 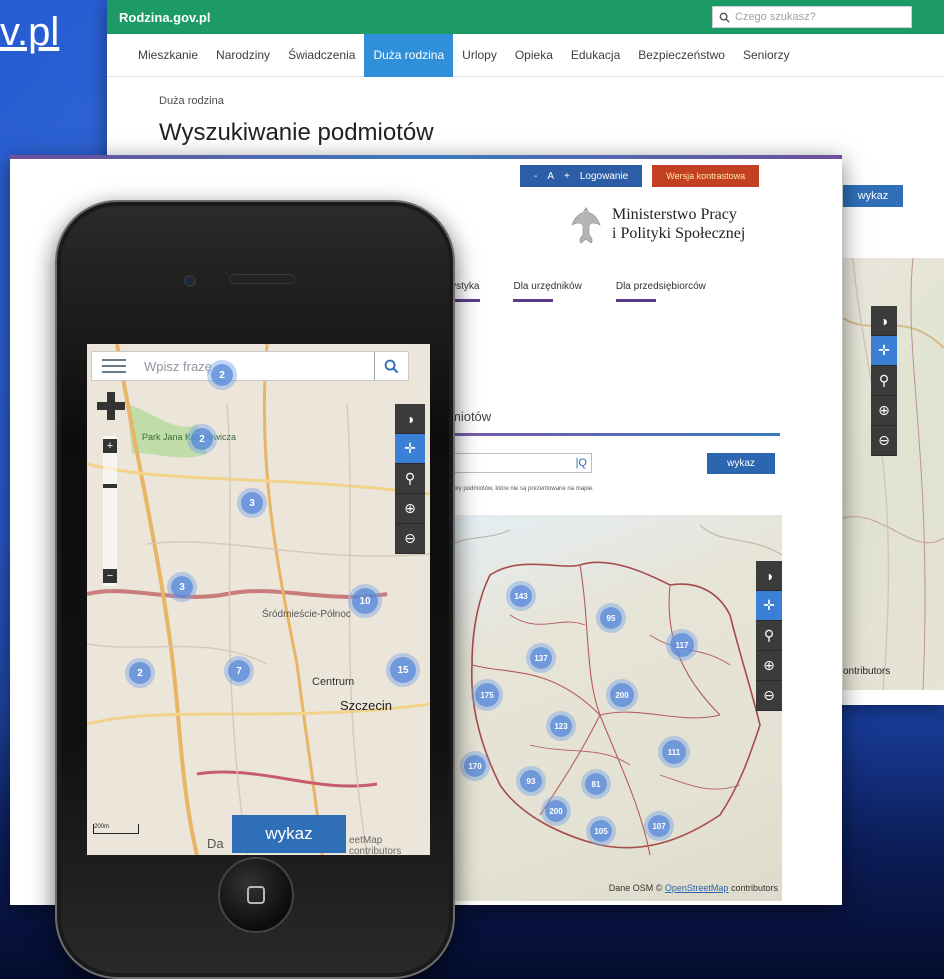 I want to click on openstreetmap-link: OpenStreetMap, so click(x=697, y=888).